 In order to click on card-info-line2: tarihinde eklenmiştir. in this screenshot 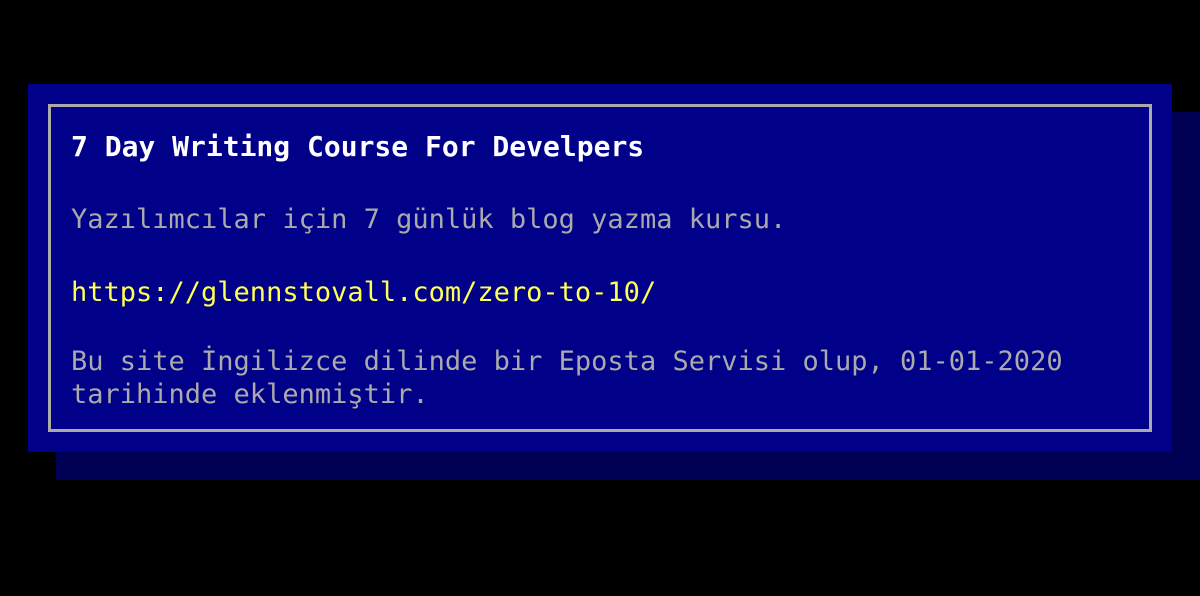, I will do `click(250, 394)`.